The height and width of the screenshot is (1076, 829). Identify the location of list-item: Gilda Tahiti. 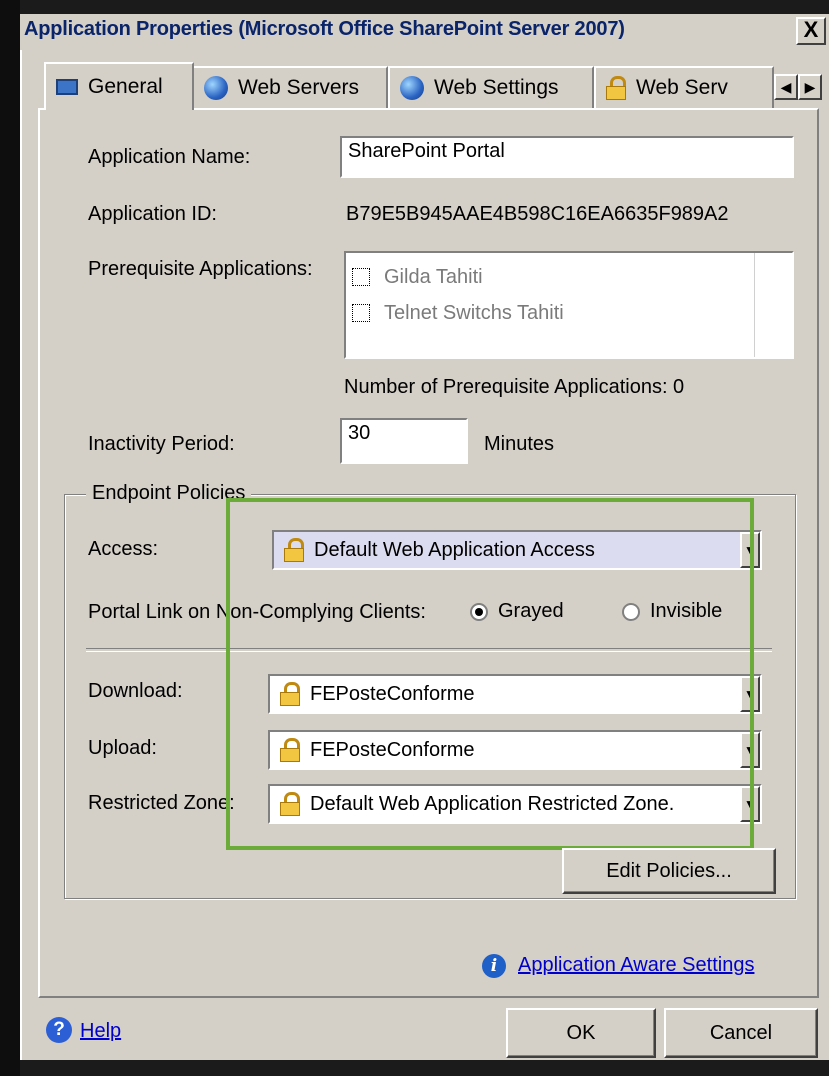
(417, 277).